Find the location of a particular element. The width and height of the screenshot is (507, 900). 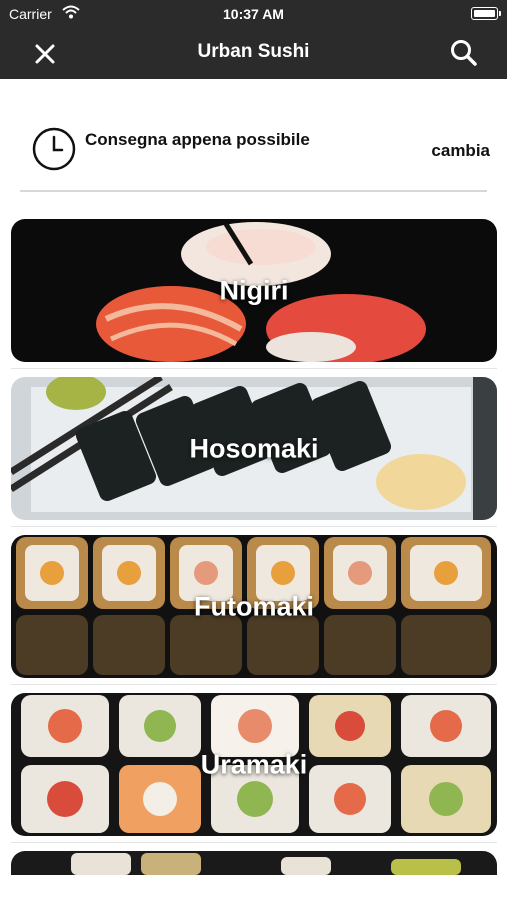

status-bar: Carrier 10:37 AM is located at coordinates (253, 14).